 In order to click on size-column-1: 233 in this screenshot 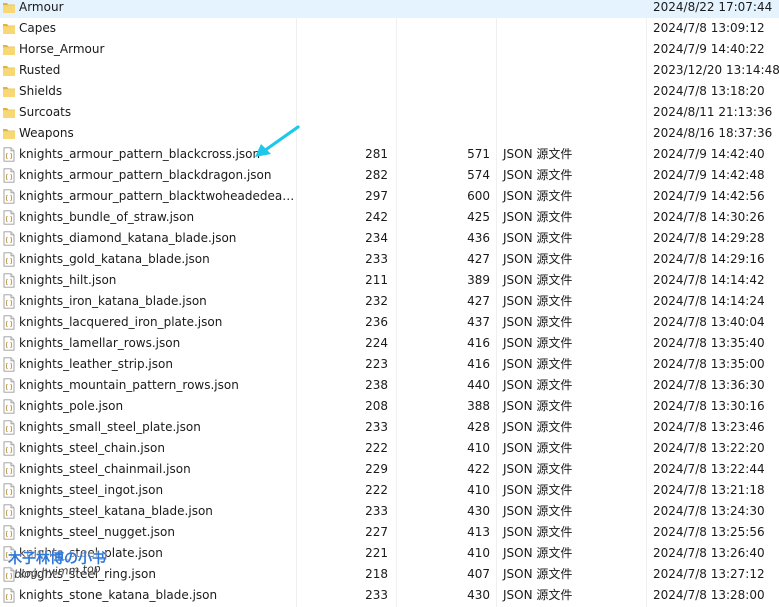, I will do `click(376, 427)`.